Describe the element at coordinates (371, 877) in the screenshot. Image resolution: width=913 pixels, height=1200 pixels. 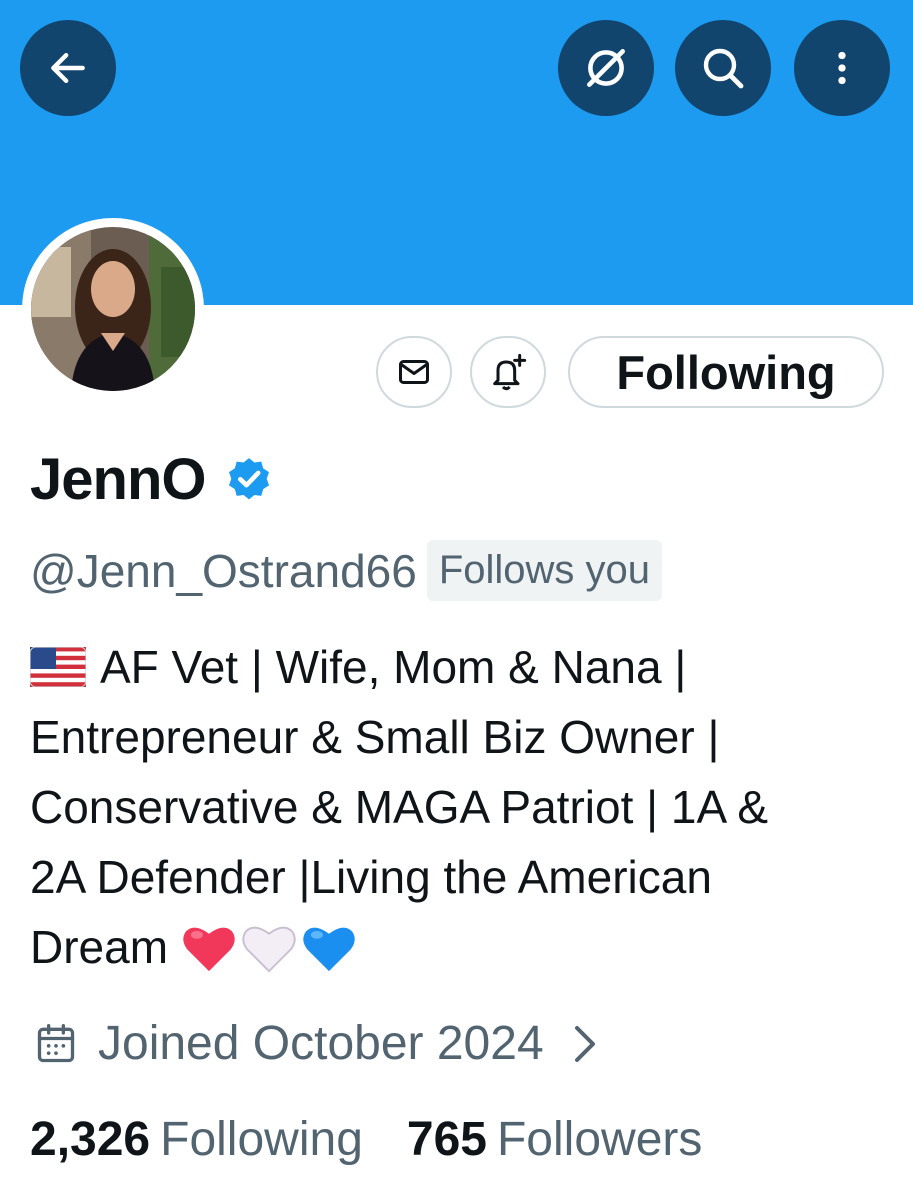
I see `bio-line-4: 2A Defender |Living the American` at that location.